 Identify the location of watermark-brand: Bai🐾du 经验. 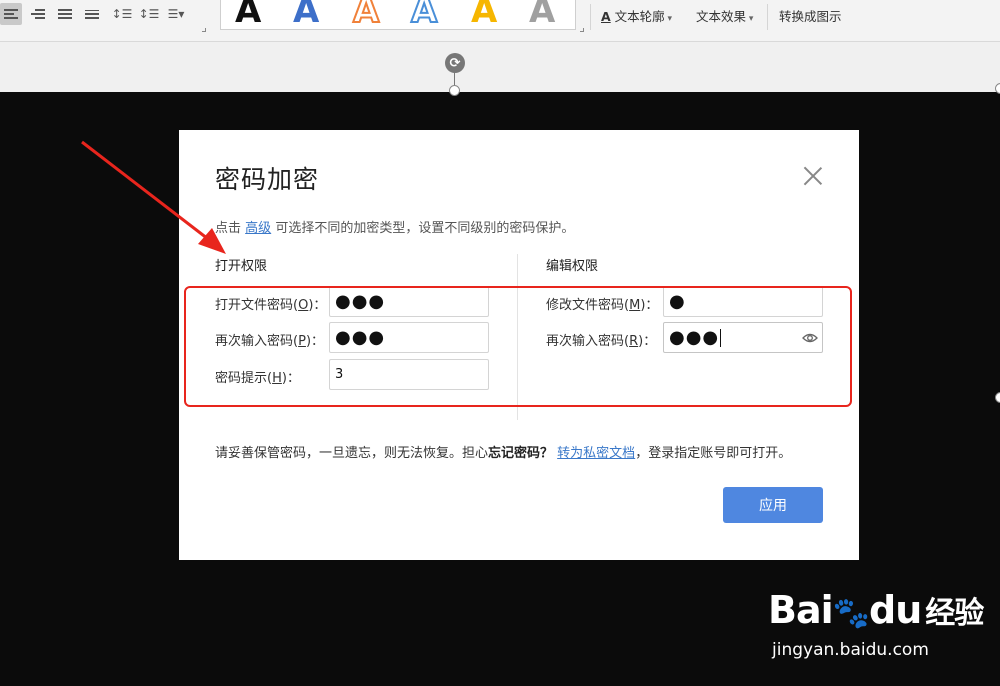
(876, 610).